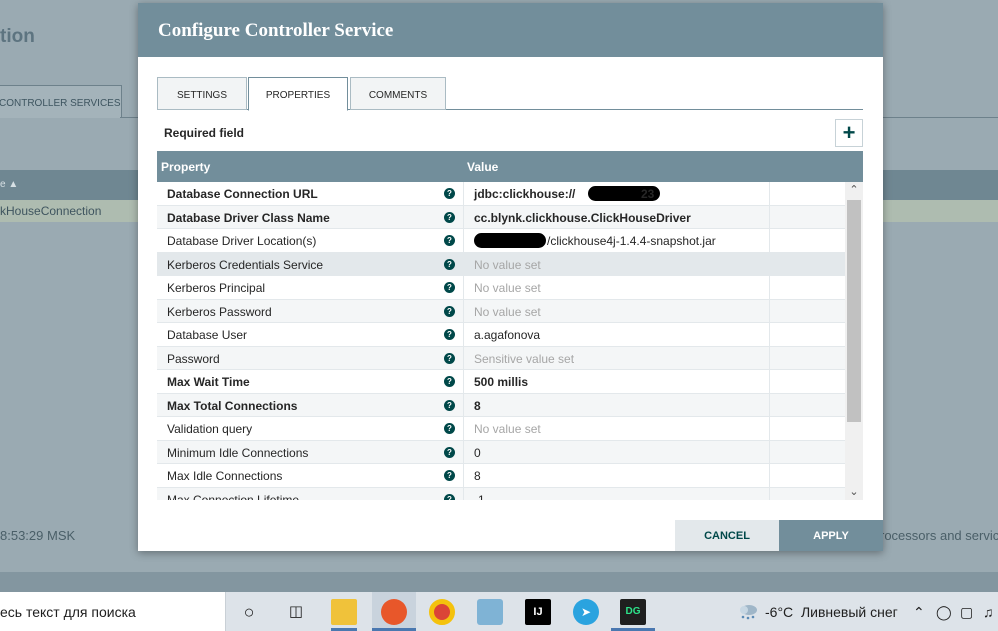 Image resolution: width=998 pixels, height=631 pixels. I want to click on property-name: Password, so click(193, 358).